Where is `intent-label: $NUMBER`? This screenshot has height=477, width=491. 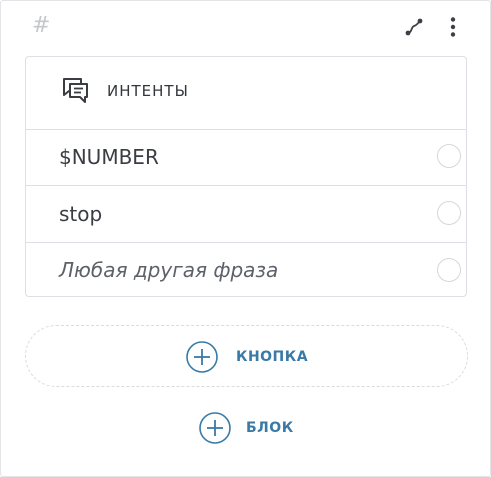 intent-label: $NUMBER is located at coordinates (109, 157).